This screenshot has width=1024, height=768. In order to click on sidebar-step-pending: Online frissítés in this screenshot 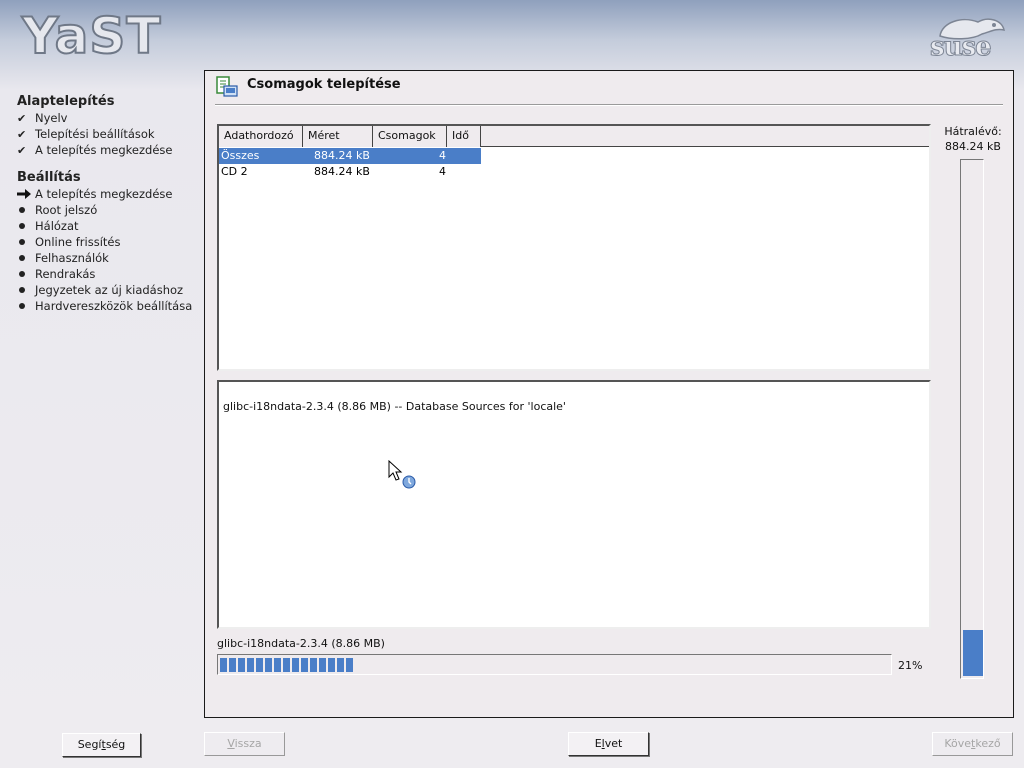, I will do `click(68, 242)`.